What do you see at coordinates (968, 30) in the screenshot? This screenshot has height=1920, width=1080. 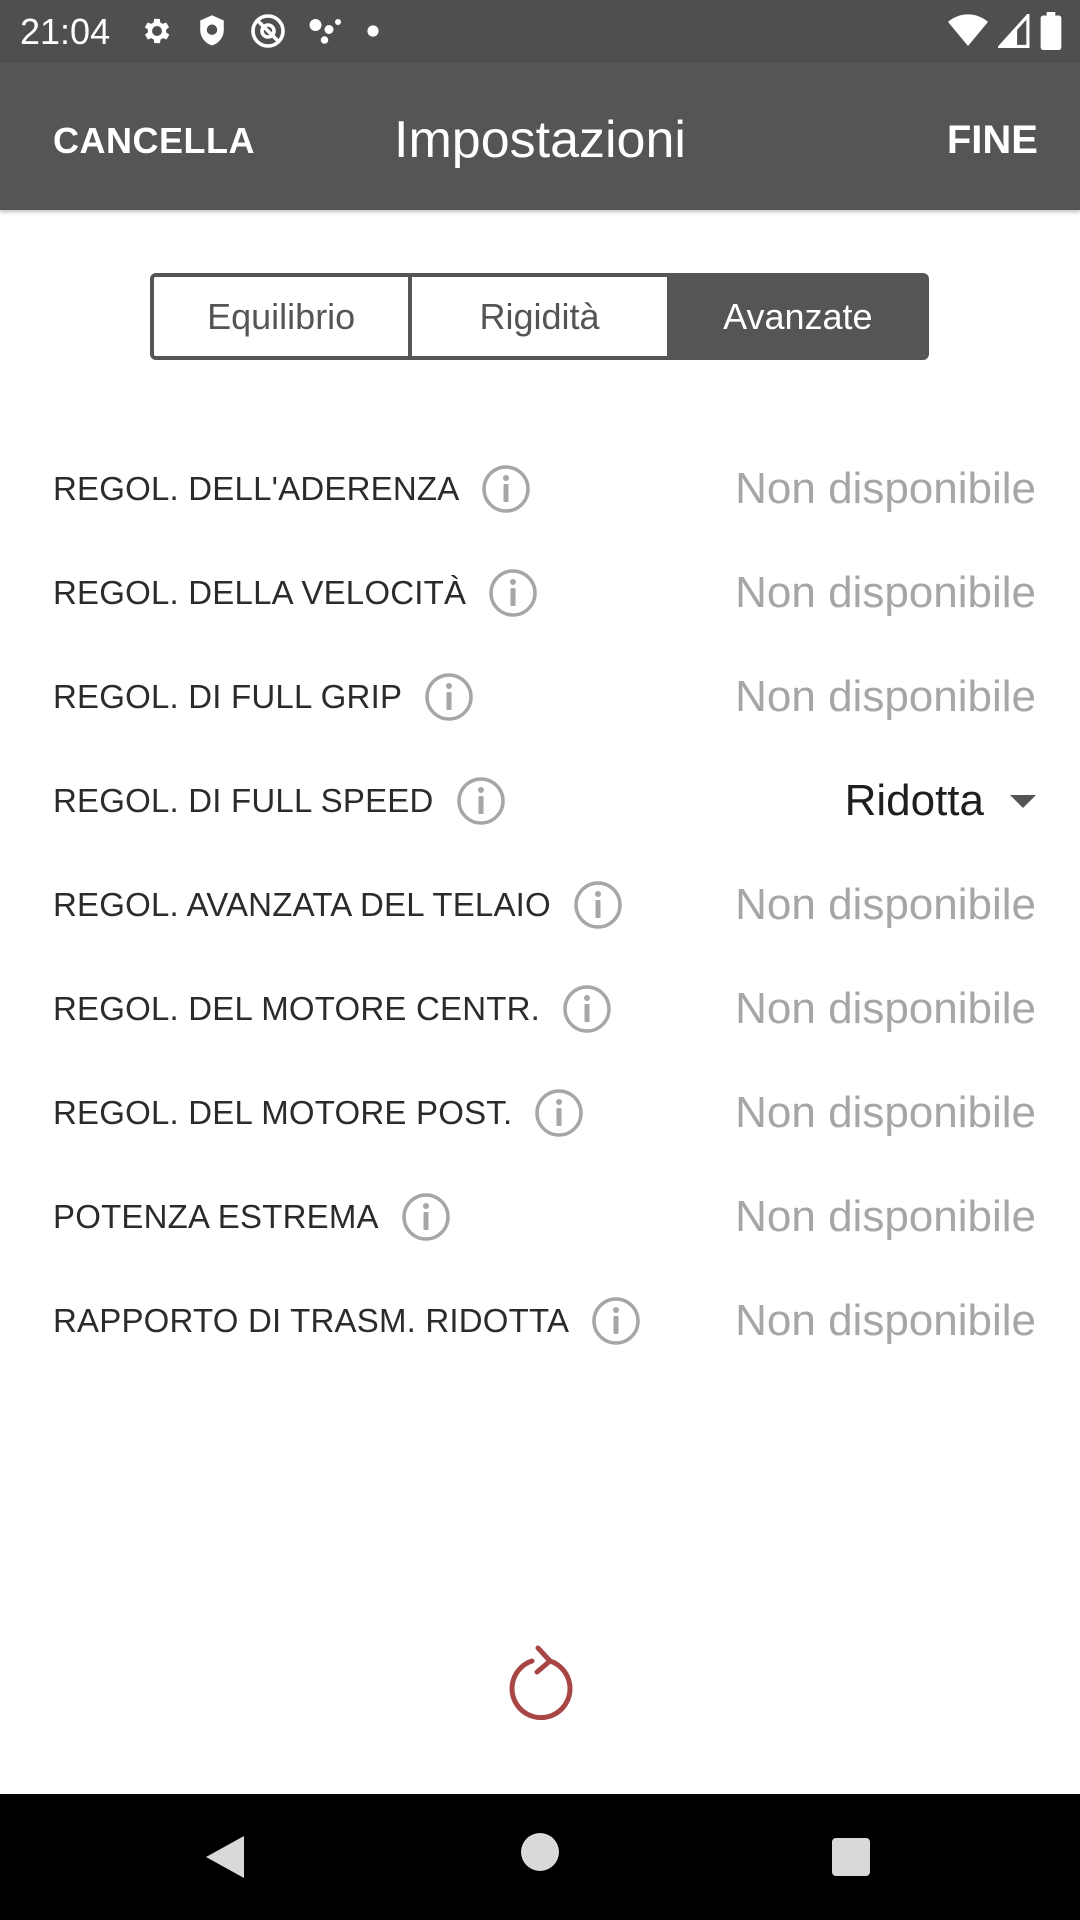 I see `wifi-icon` at bounding box center [968, 30].